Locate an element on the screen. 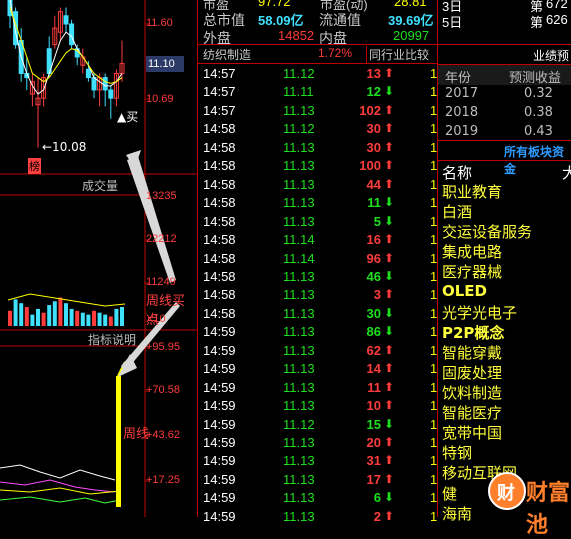  sector-item: 智能医疗 is located at coordinates (472, 412).